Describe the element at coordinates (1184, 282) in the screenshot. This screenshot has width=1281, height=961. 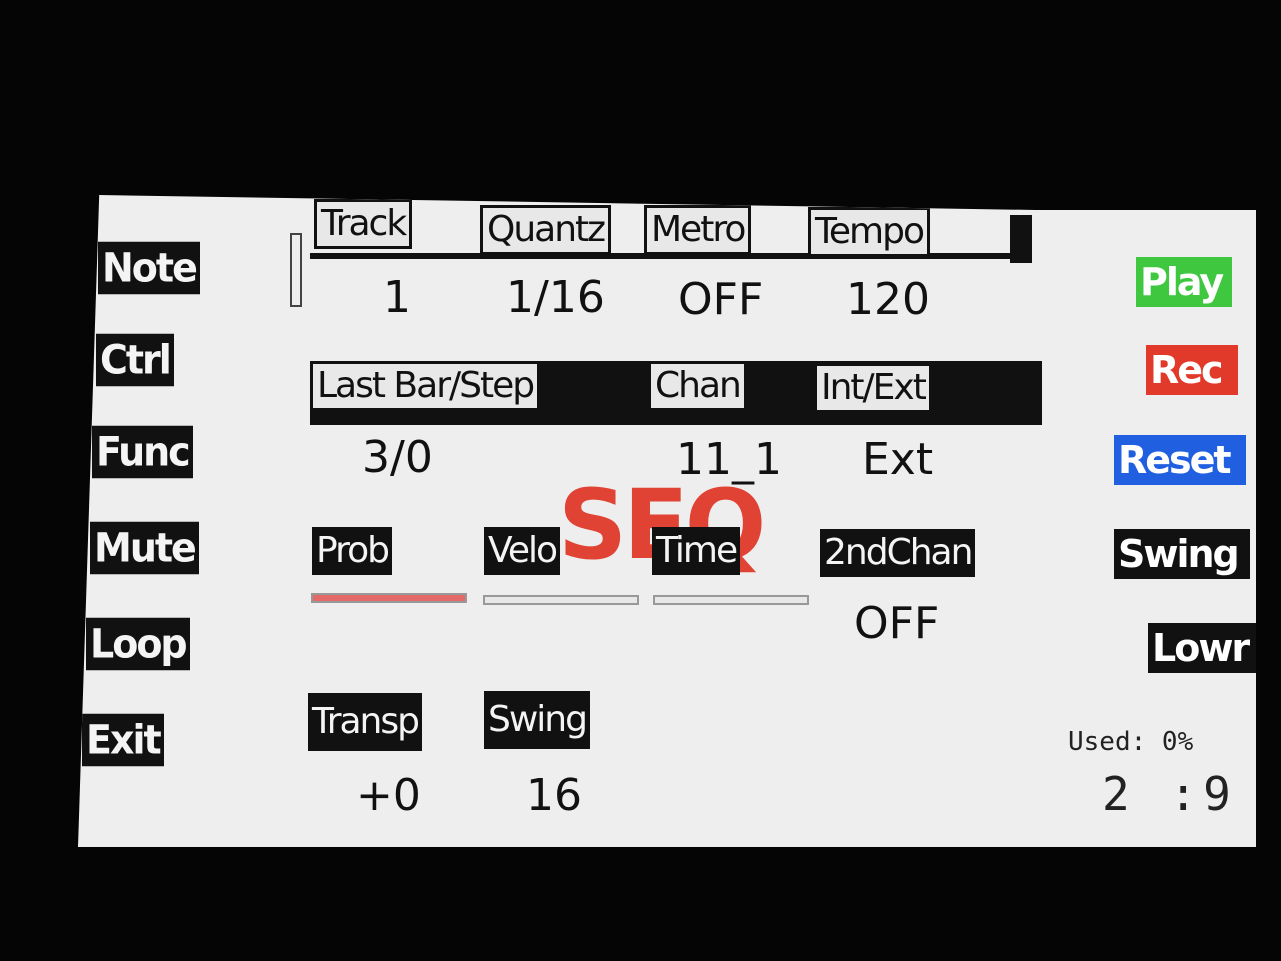
I see `play-button: Play` at that location.